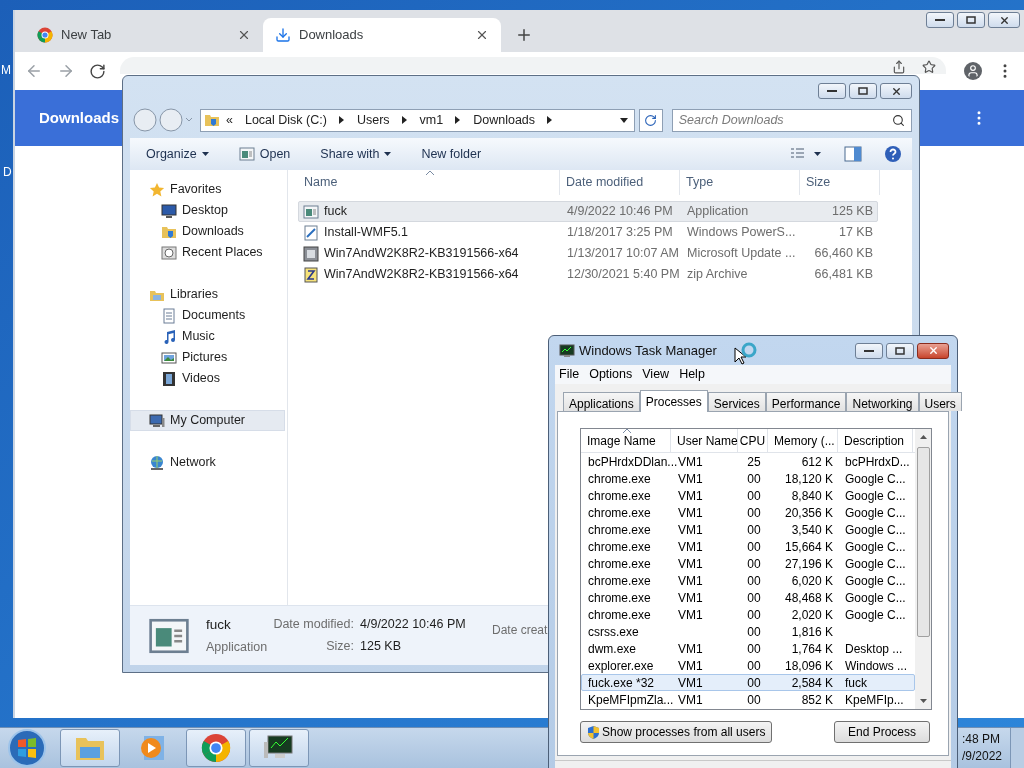 This screenshot has height=768, width=1024. I want to click on desktop-icon-label: M, so click(6, 70).